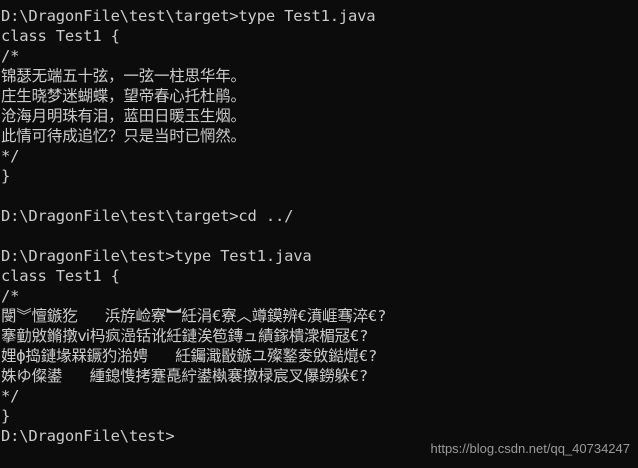 Image resolution: width=638 pixels, height=468 pixels. Describe the element at coordinates (123, 116) in the screenshot. I see `console-line: 沧海月明珠有泪，蓝田日暖玉生烟。` at that location.